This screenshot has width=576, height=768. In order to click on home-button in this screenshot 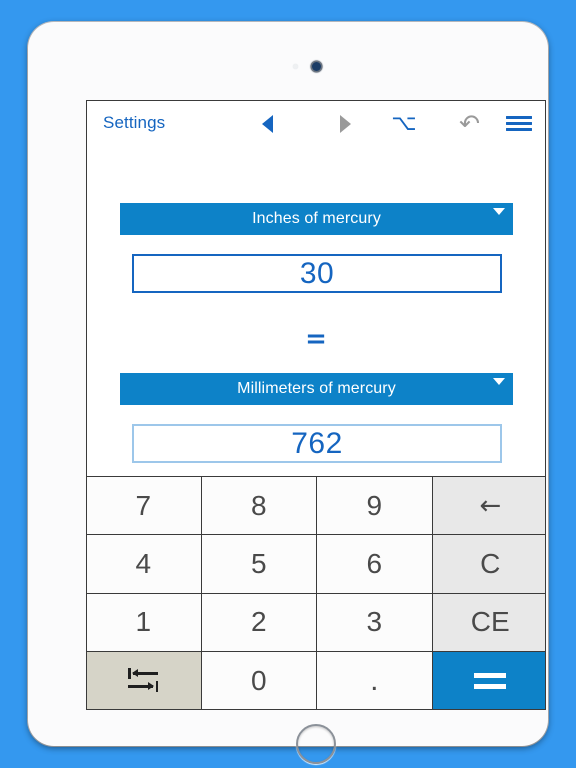, I will do `click(316, 744)`.